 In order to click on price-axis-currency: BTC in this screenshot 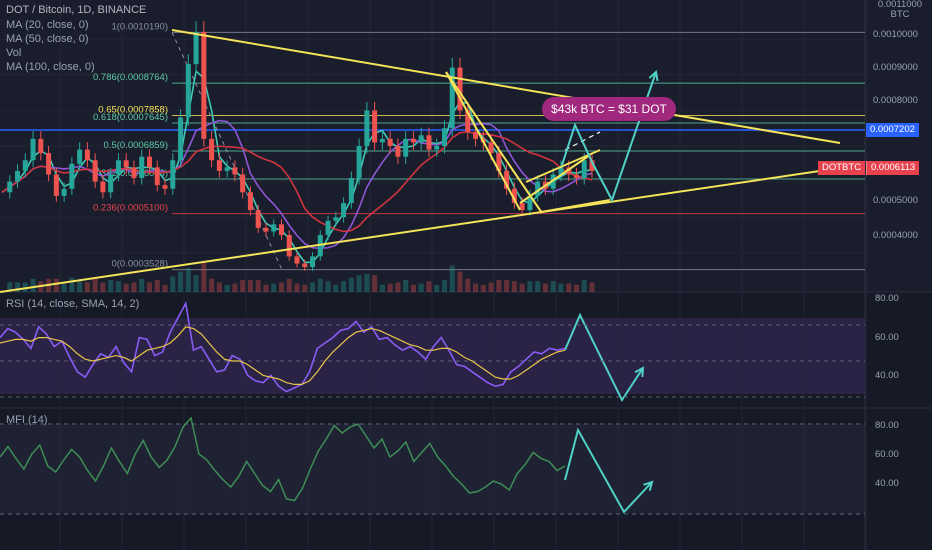, I will do `click(900, 14)`.